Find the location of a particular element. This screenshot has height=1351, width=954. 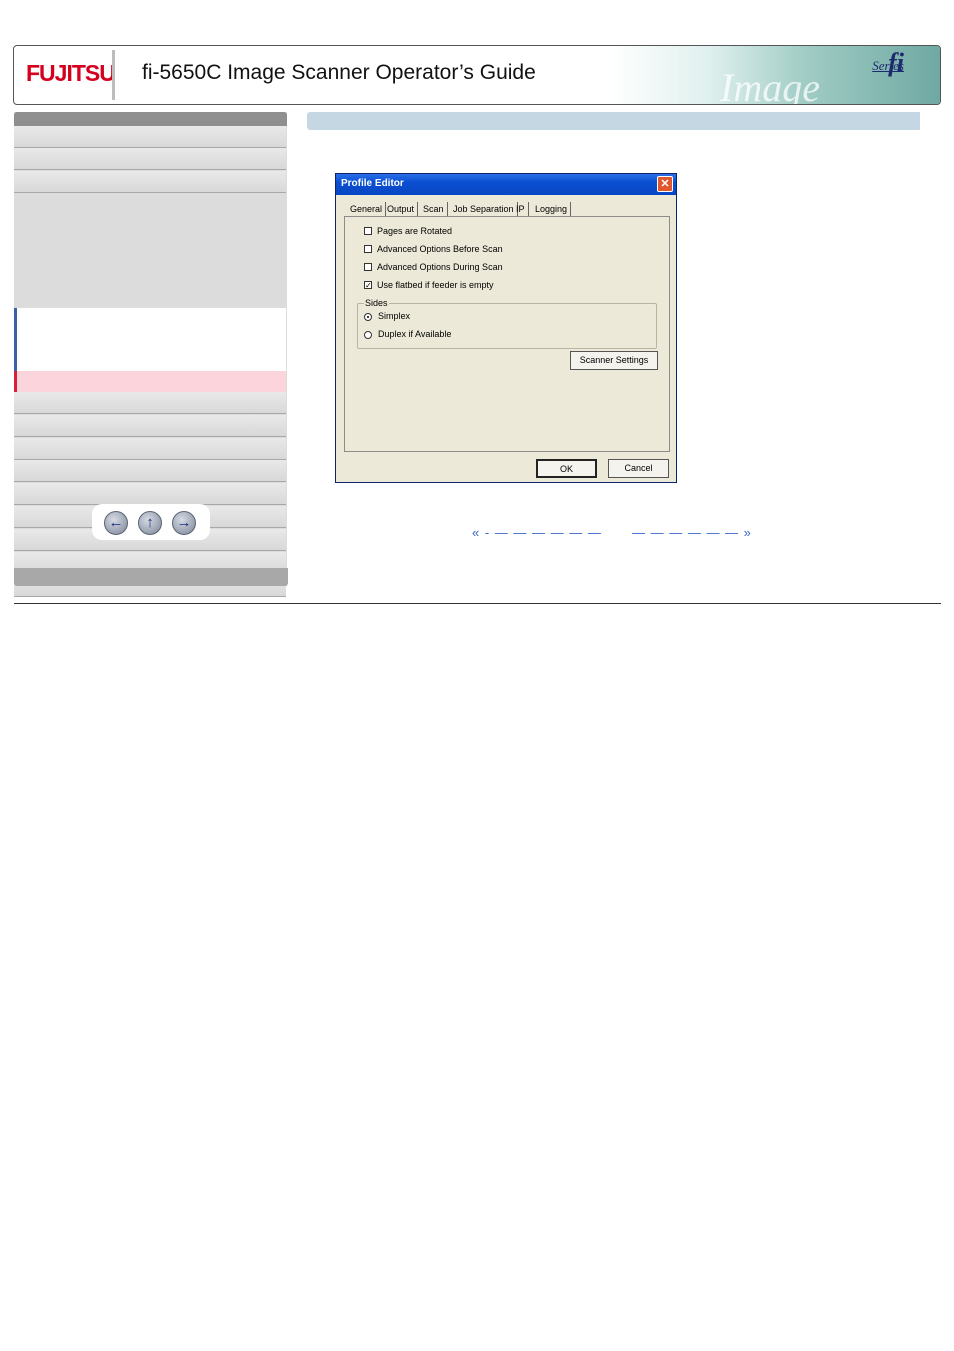

brand-series: Series is located at coordinates (888, 65).